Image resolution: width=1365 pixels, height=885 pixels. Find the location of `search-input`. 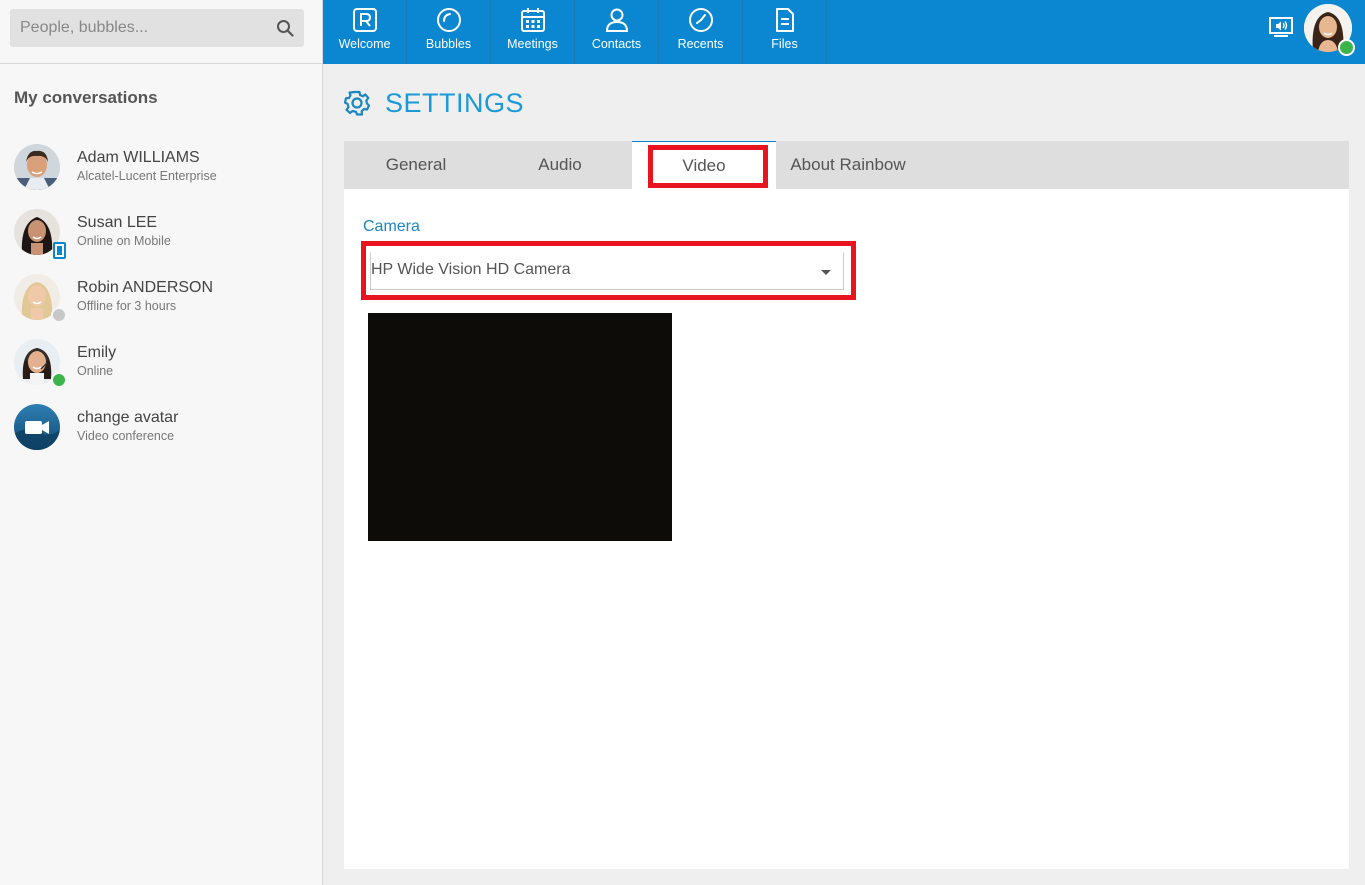

search-input is located at coordinates (157, 28).